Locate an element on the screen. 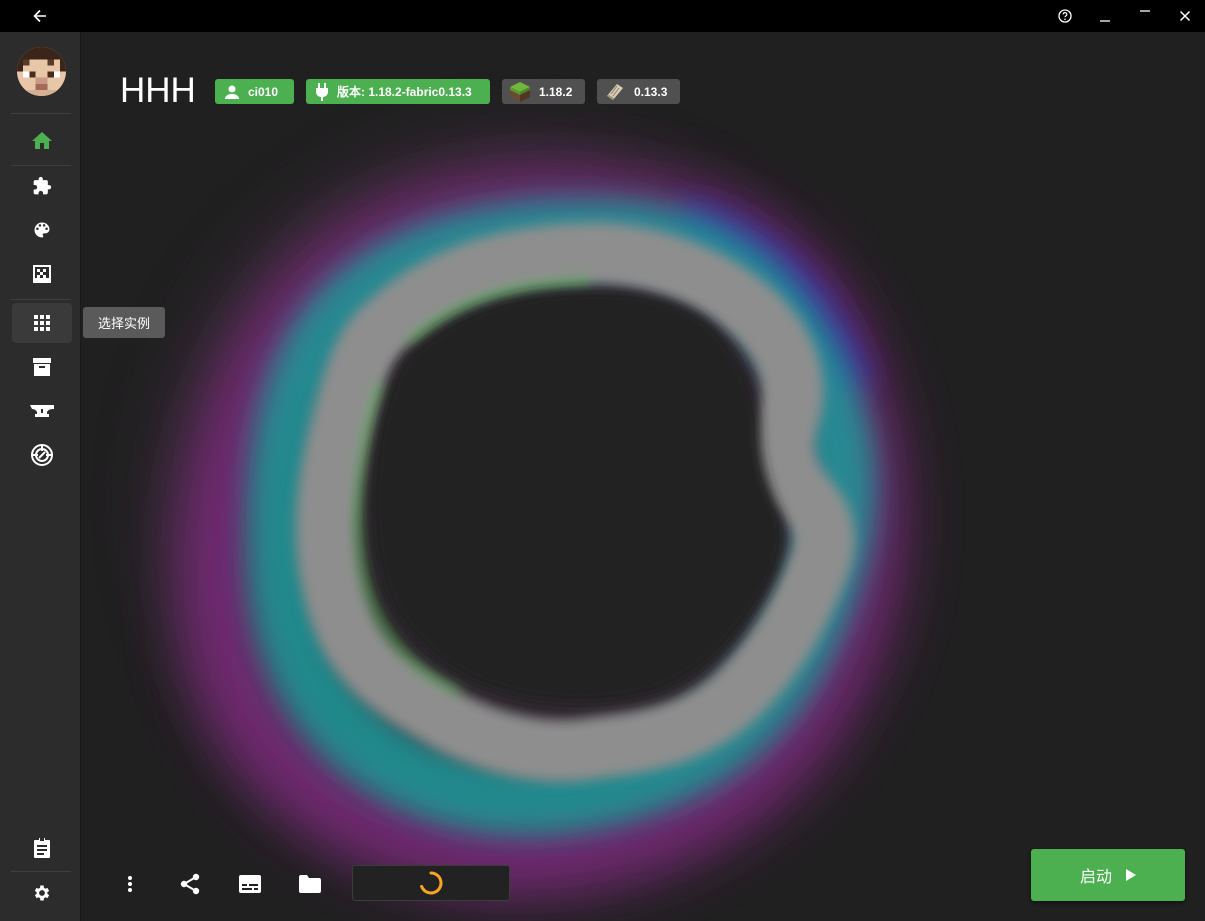  sidebar-item-logs is located at coordinates (42, 847).